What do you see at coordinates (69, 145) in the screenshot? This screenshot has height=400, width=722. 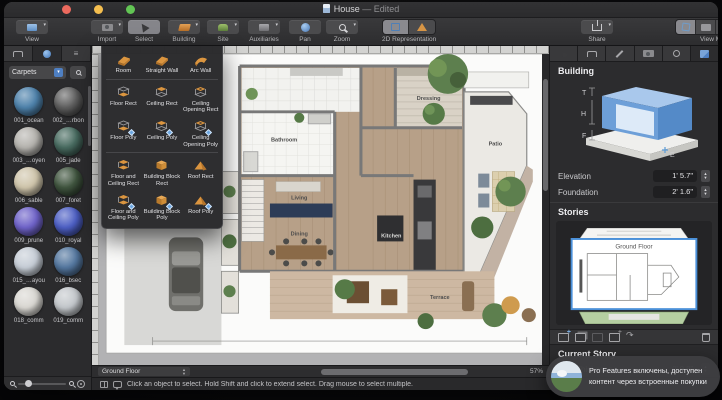 I see `texture-swatch: 005_jade` at bounding box center [69, 145].